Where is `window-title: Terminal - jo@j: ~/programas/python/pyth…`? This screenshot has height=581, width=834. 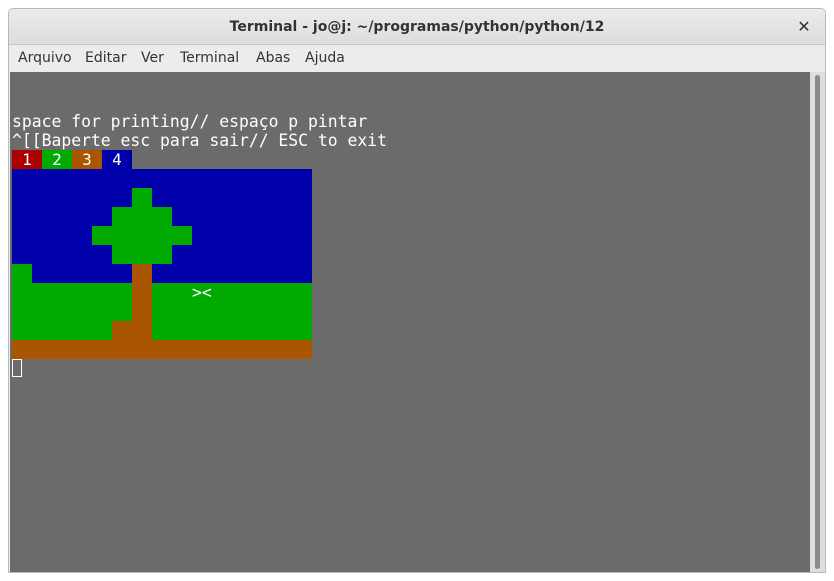
window-title: Terminal - jo@j: ~/programas/python/pyth… is located at coordinates (417, 27).